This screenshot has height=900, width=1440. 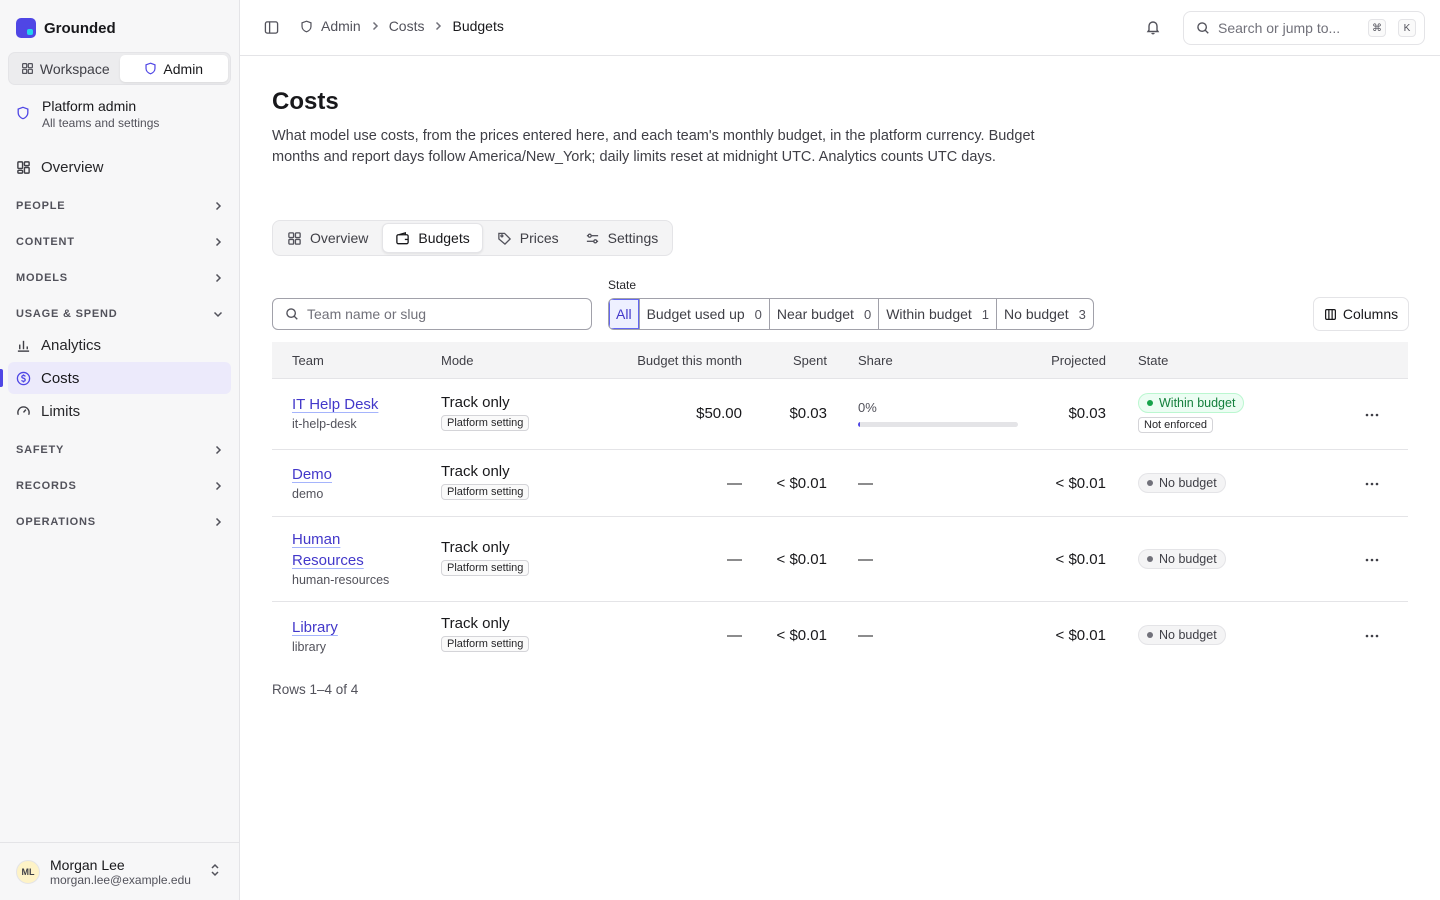 What do you see at coordinates (89, 106) in the screenshot?
I see `context-title: Platform admin` at bounding box center [89, 106].